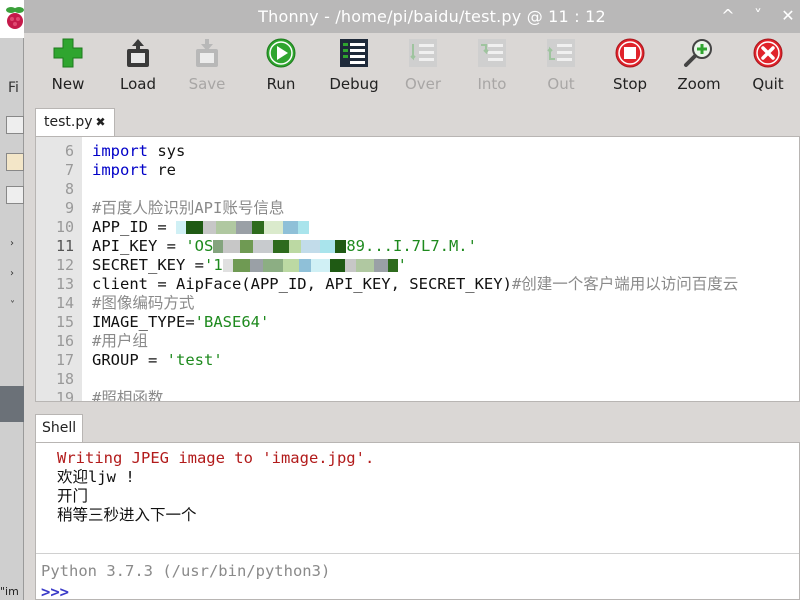  I want to click on background-file-icon, so click(15, 125).